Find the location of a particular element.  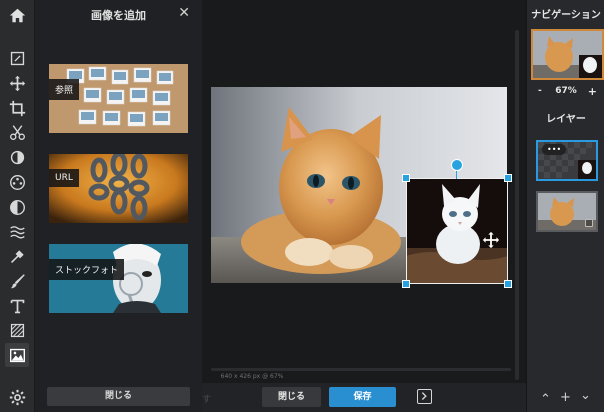

resize-handle-top-left is located at coordinates (406, 178).